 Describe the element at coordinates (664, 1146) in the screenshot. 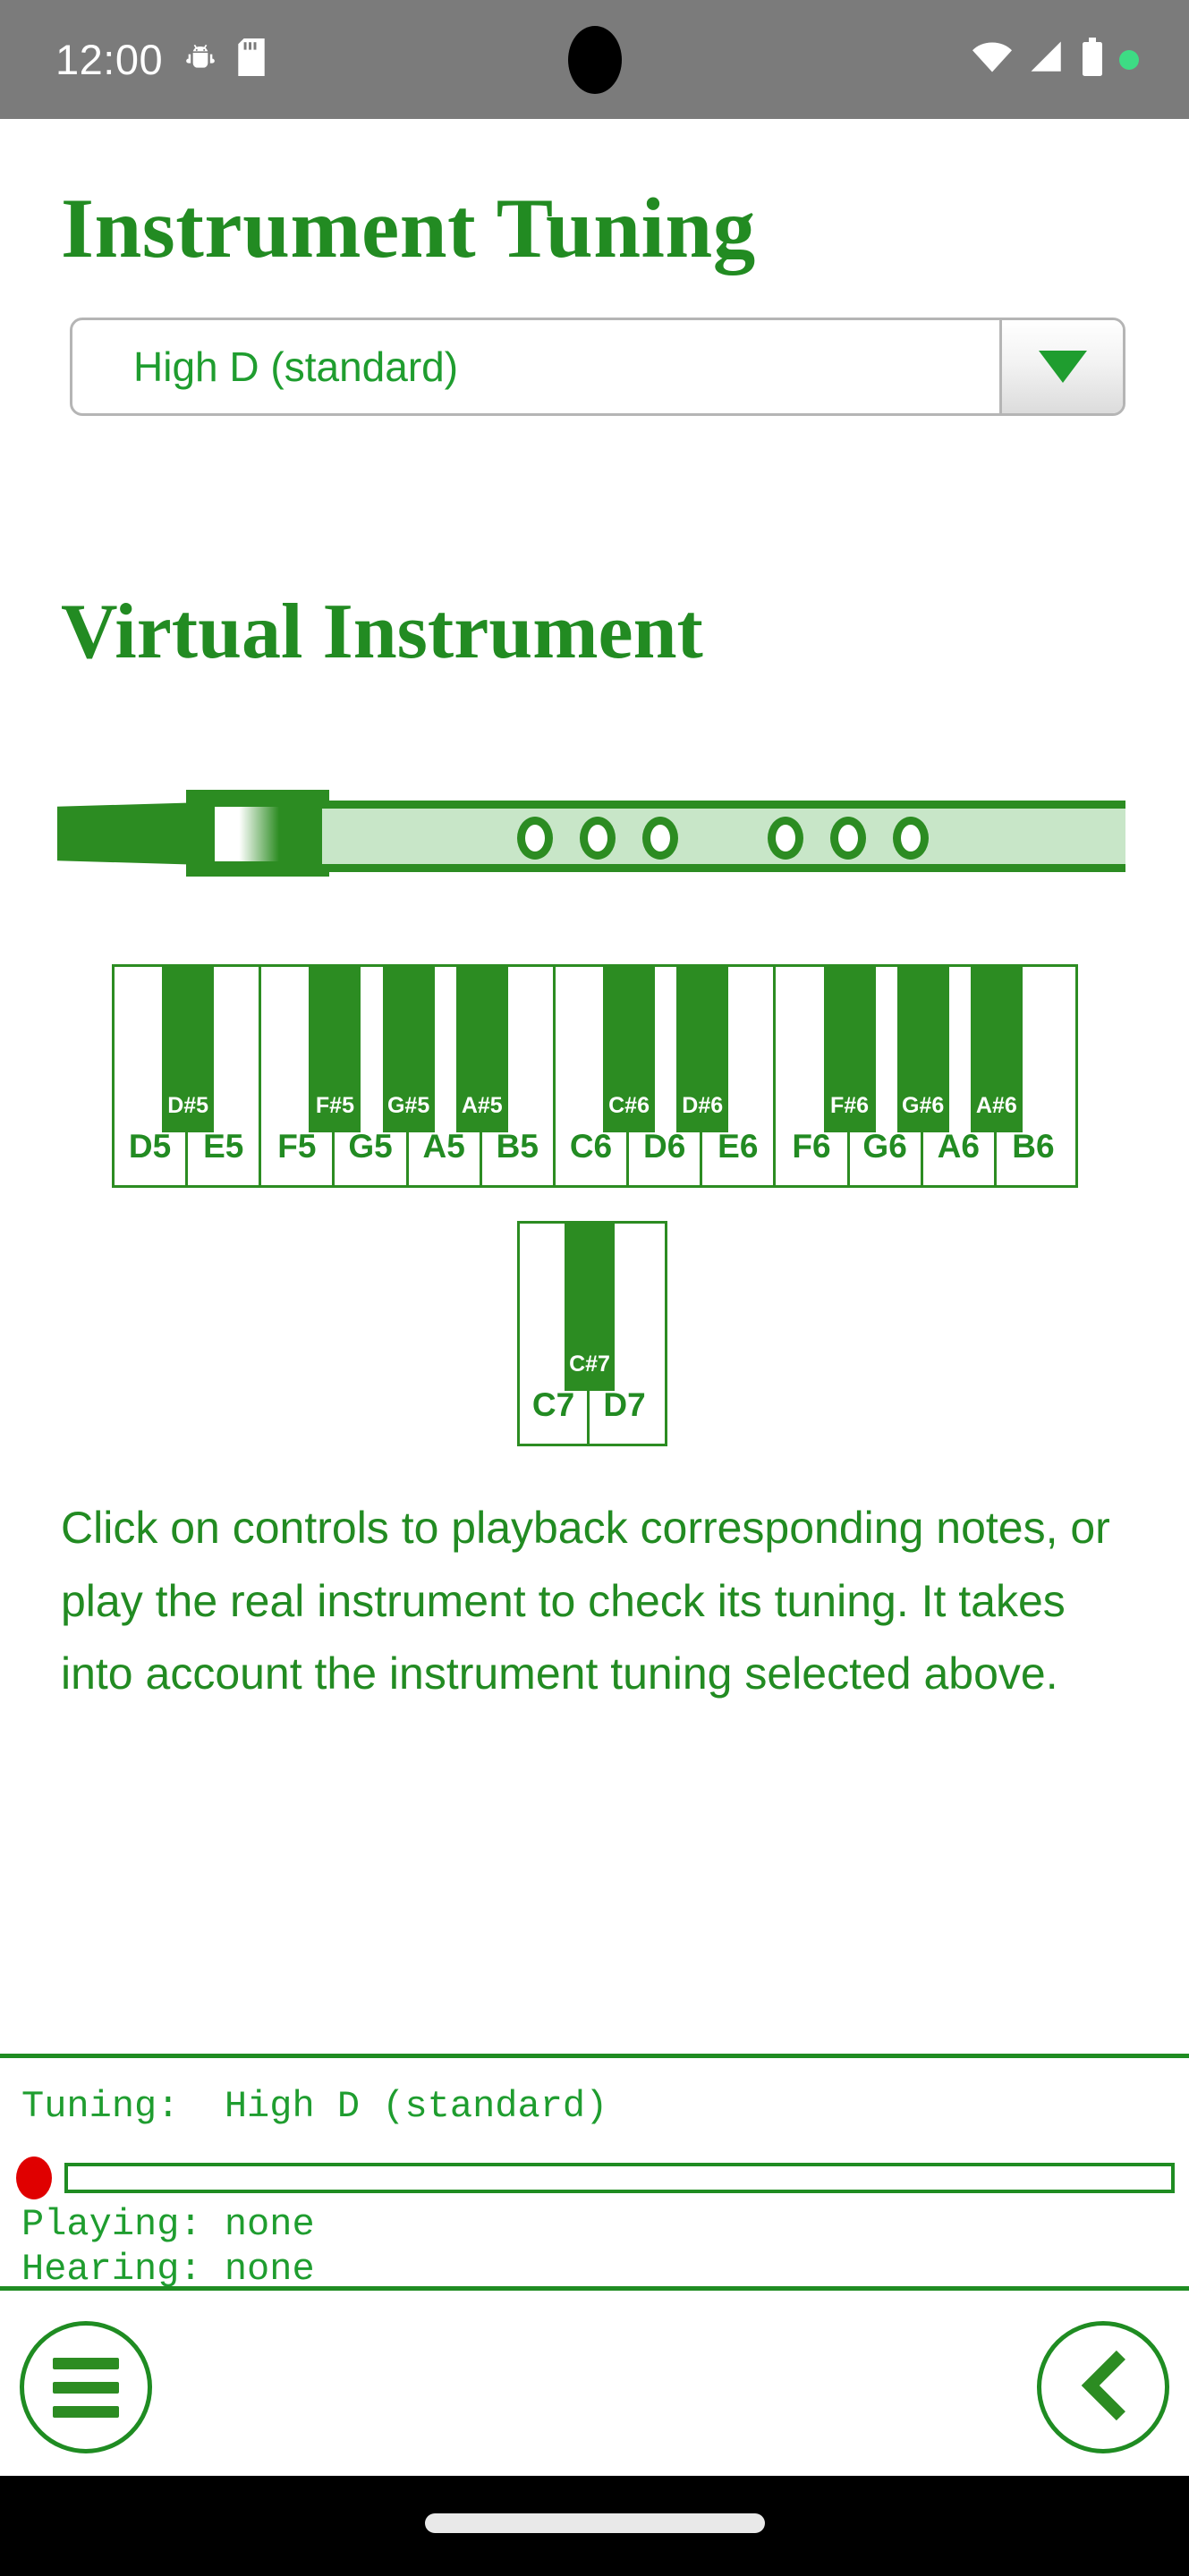

I see `white-key-label: D6` at that location.